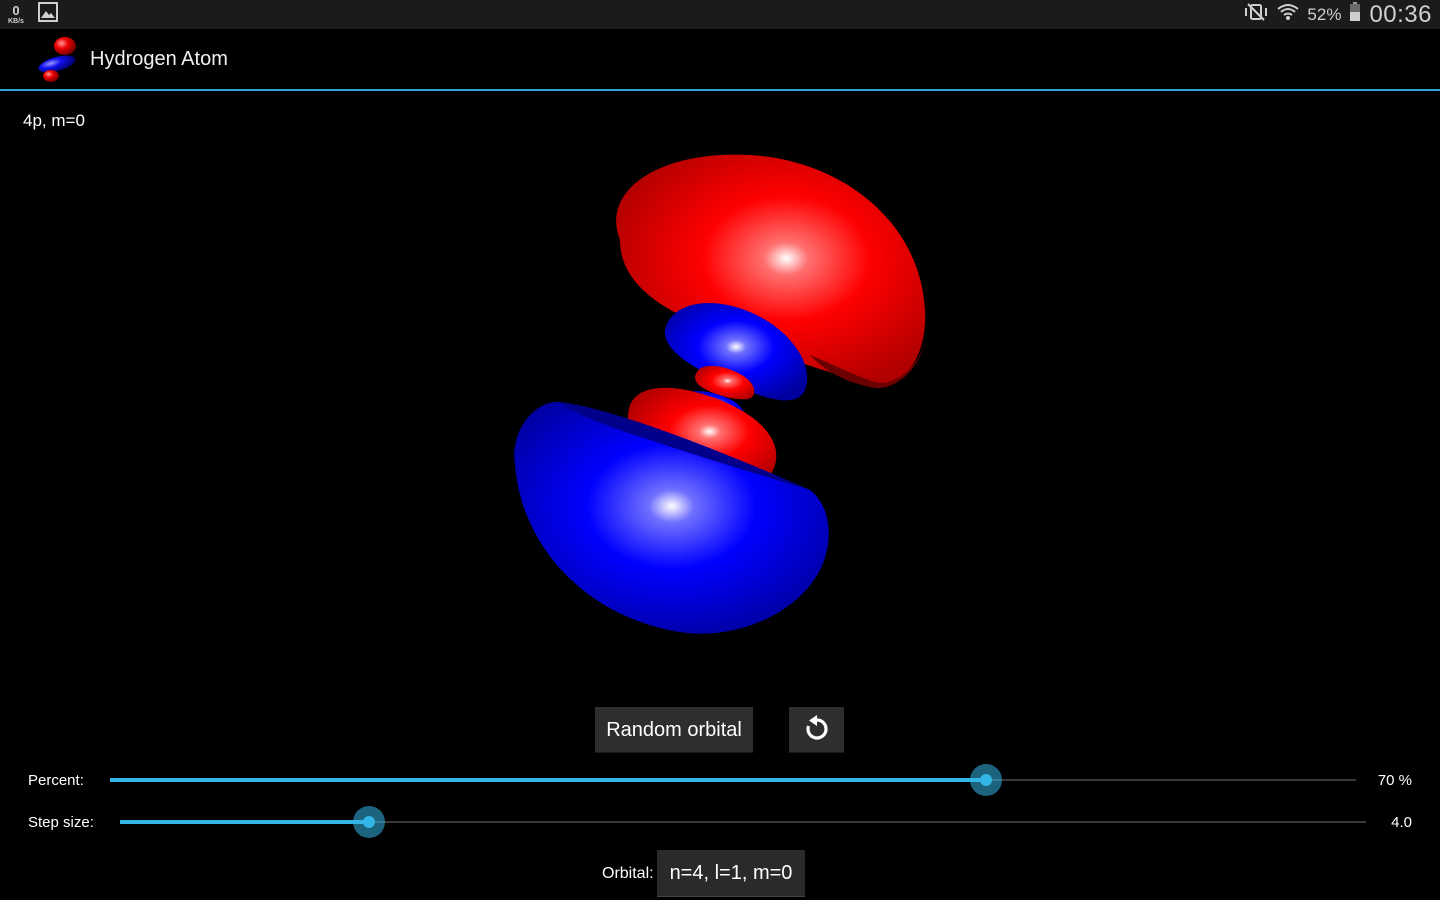 The height and width of the screenshot is (900, 1440). Describe the element at coordinates (159, 59) in the screenshot. I see `app-title: Hydrogen Atom` at that location.